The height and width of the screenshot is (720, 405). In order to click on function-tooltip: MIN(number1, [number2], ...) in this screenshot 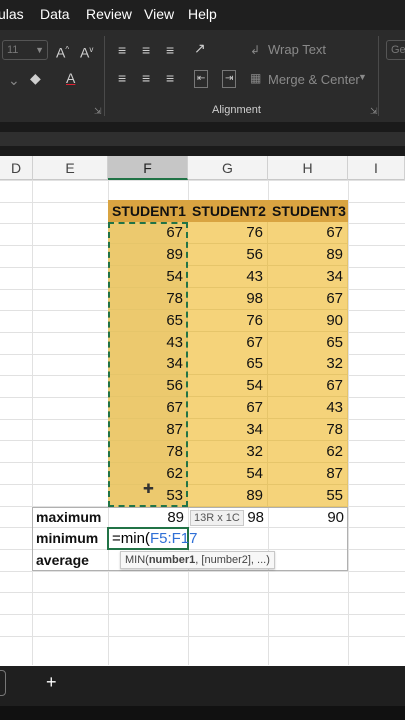, I will do `click(197, 560)`.